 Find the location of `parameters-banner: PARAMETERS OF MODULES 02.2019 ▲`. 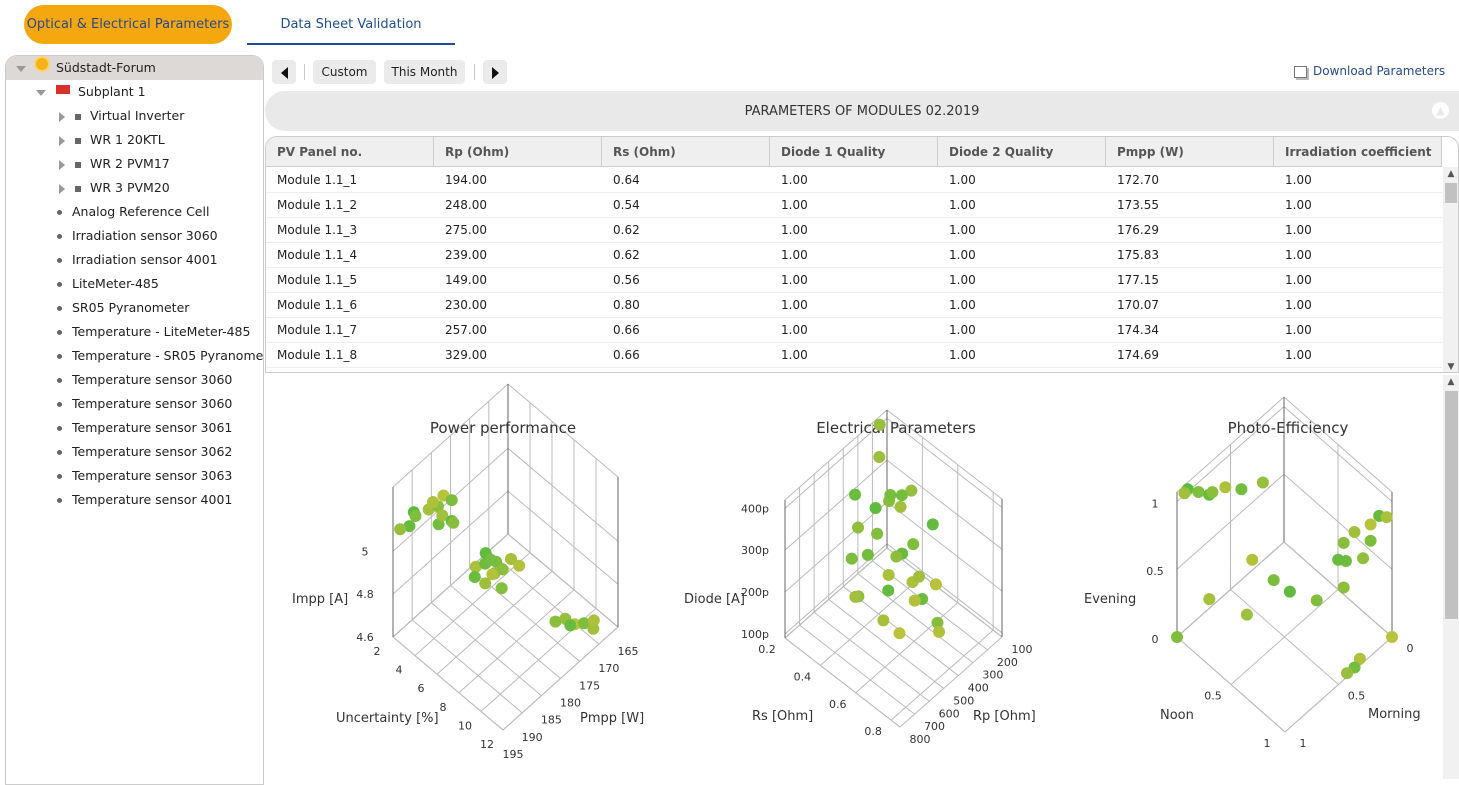

parameters-banner: PARAMETERS OF MODULES 02.2019 ▲ is located at coordinates (862, 111).